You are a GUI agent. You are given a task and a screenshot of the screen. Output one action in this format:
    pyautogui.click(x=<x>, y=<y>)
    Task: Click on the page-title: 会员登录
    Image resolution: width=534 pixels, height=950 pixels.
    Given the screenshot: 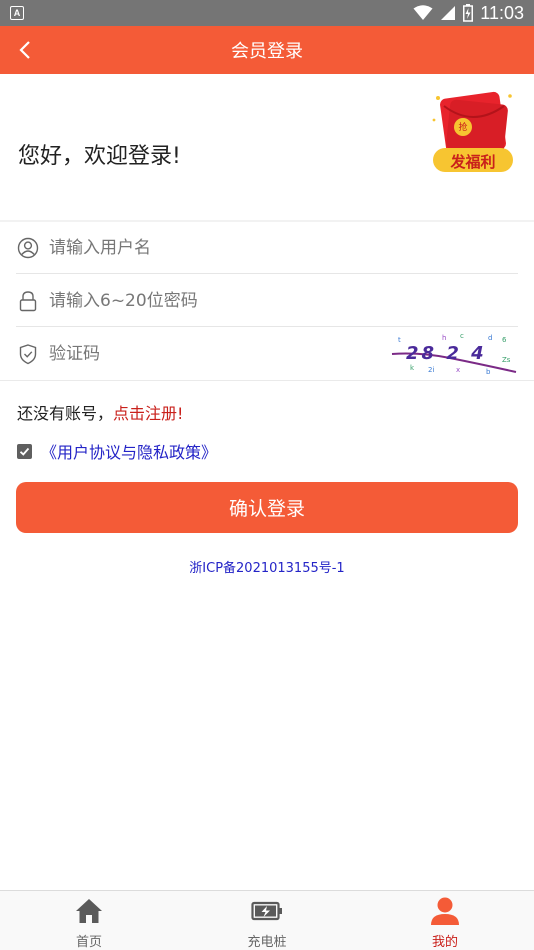 What is the action you would take?
    pyautogui.click(x=267, y=51)
    